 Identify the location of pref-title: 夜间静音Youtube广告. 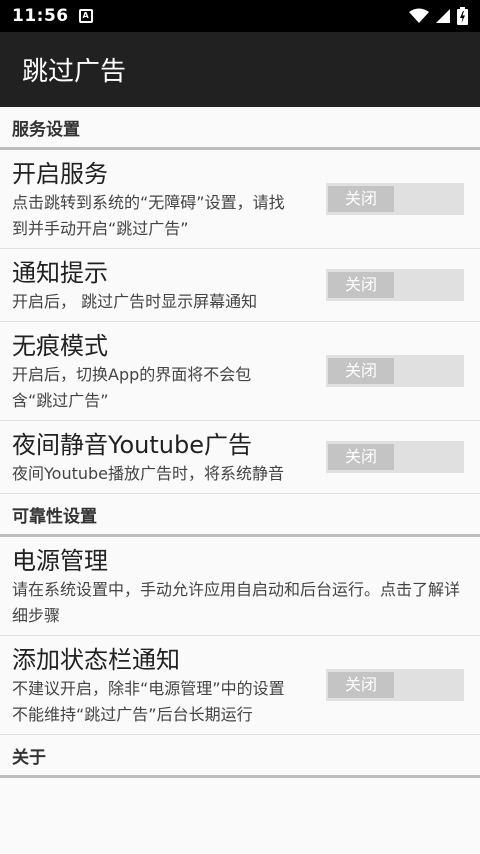
(132, 445).